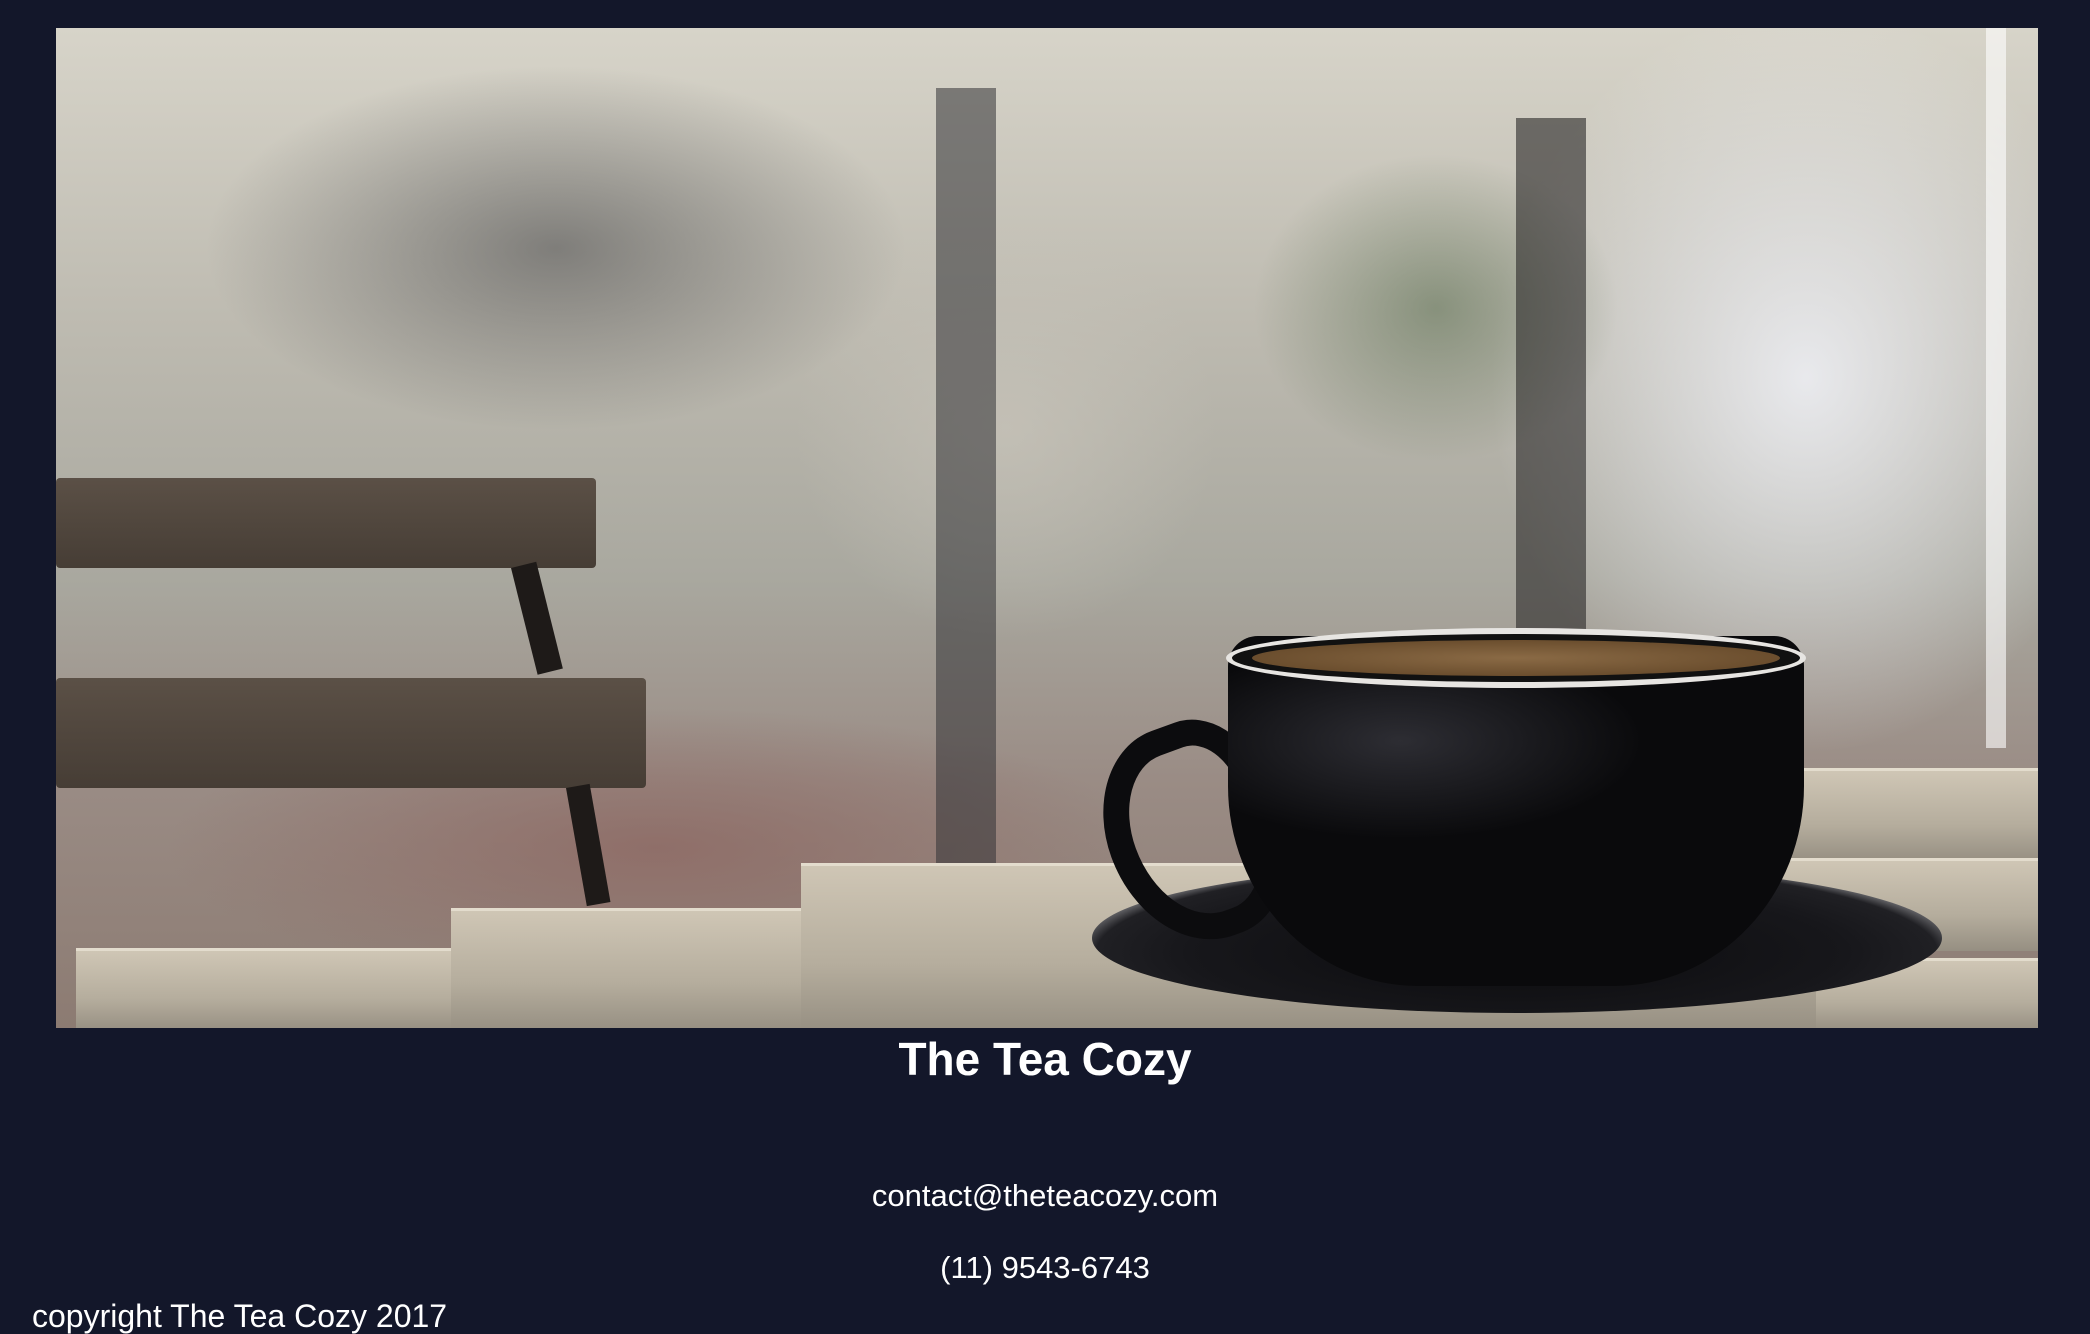 This screenshot has height=1334, width=2090. Describe the element at coordinates (1516, 658) in the screenshot. I see `tea-surface` at that location.